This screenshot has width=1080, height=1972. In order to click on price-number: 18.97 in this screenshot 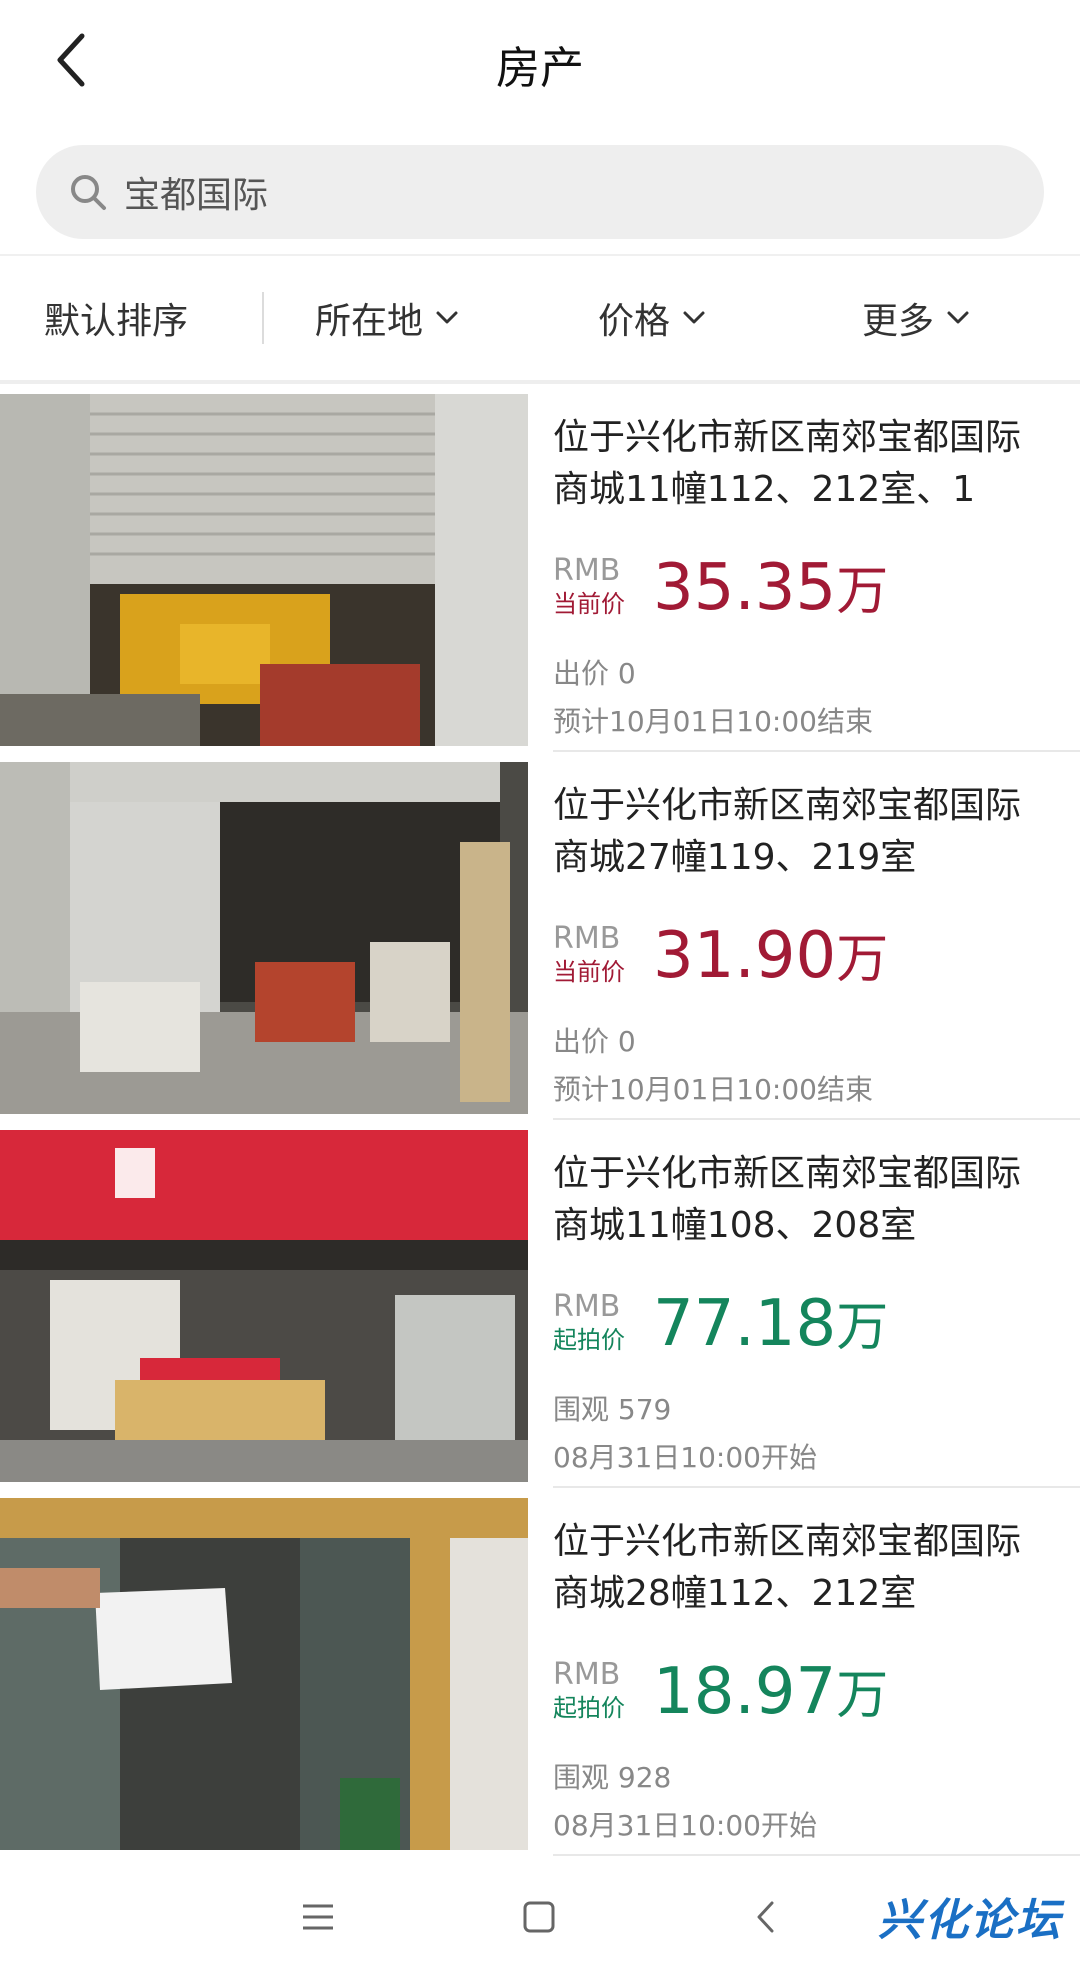, I will do `click(745, 1692)`.